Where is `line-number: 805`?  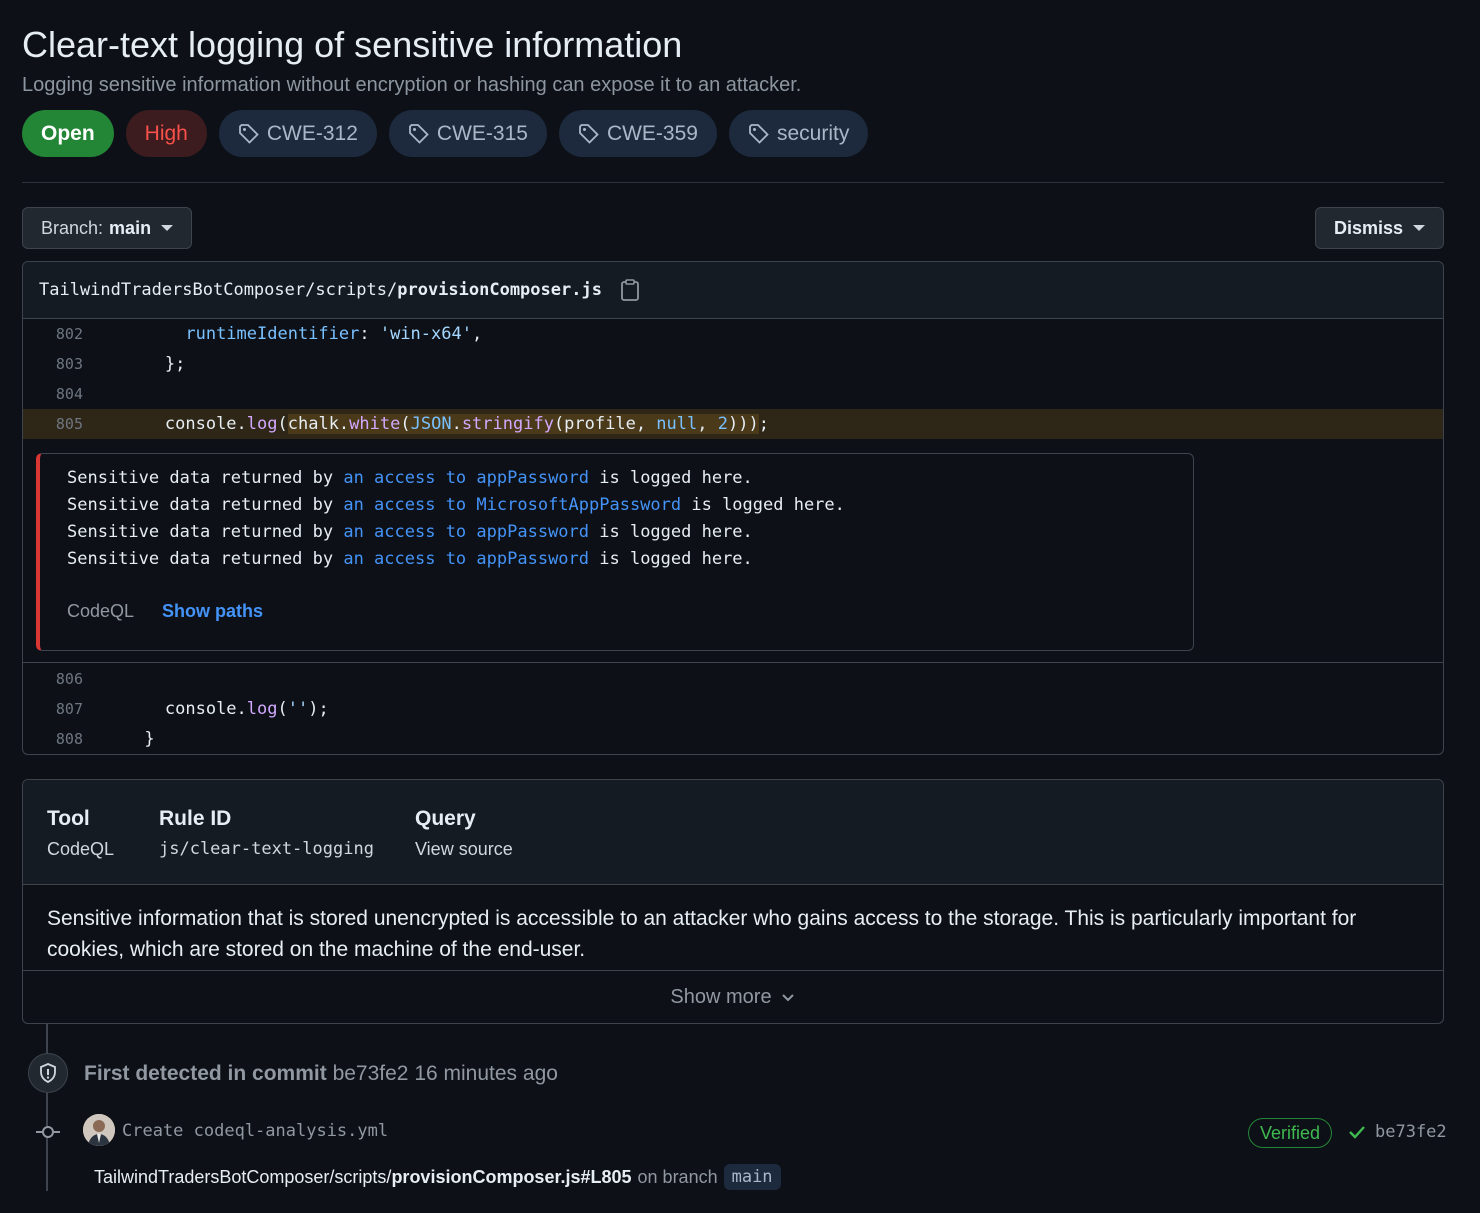
line-number: 805 is located at coordinates (69, 424).